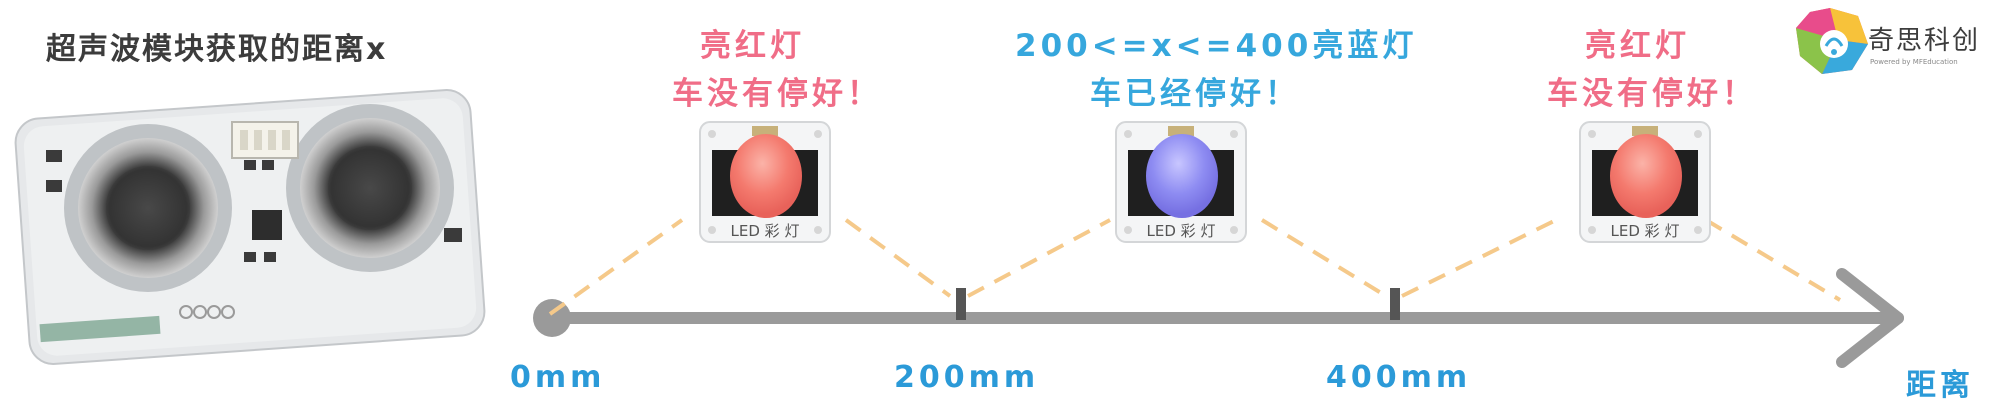 This screenshot has width=2000, height=408. What do you see at coordinates (1399, 377) in the screenshot?
I see `tick-label-400: 400mm` at bounding box center [1399, 377].